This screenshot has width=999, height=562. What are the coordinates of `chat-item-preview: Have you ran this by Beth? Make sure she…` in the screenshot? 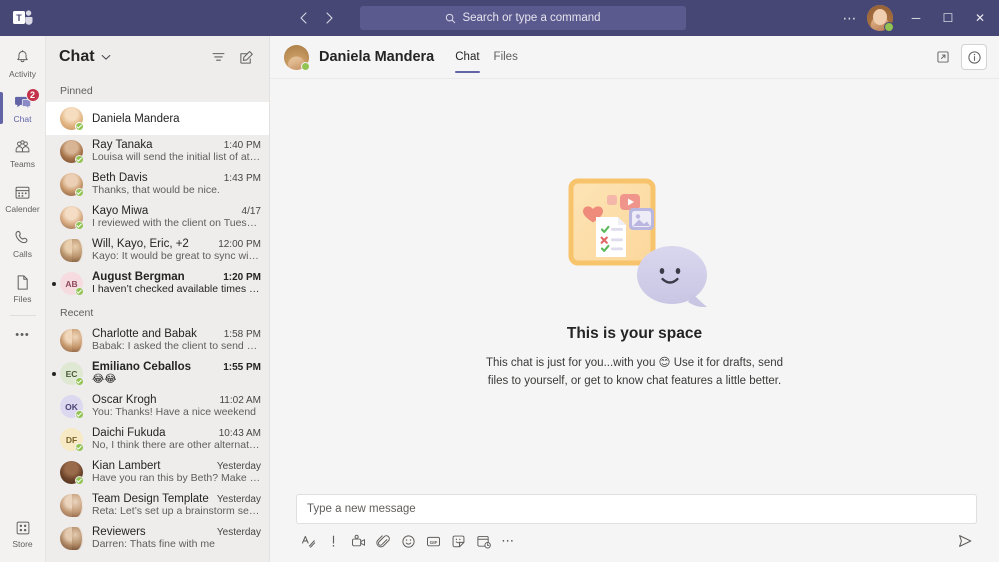 It's located at (176, 478).